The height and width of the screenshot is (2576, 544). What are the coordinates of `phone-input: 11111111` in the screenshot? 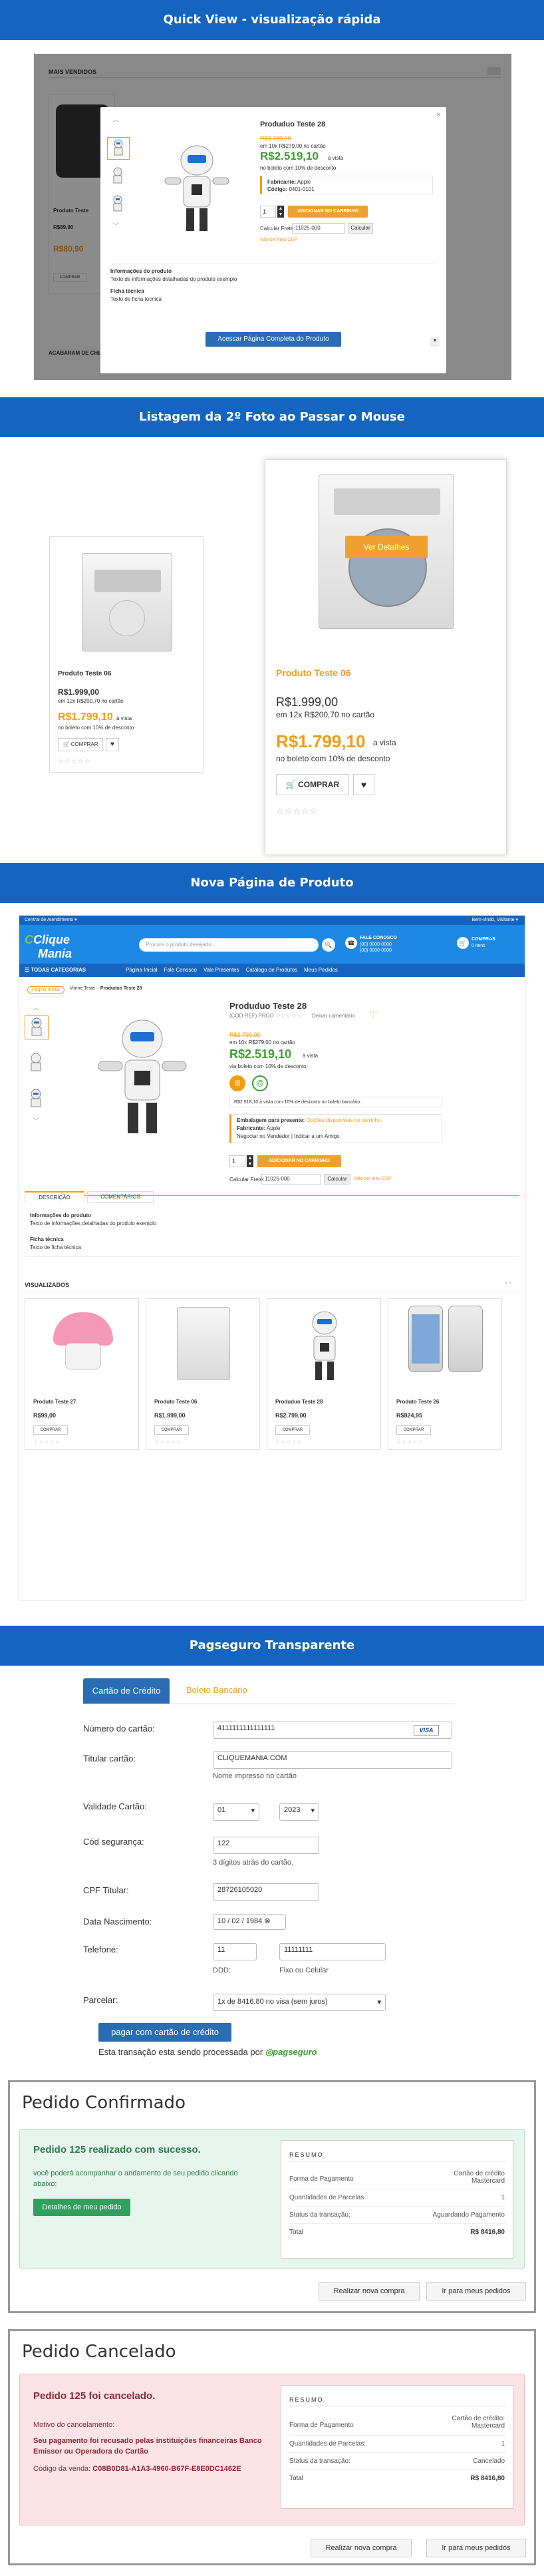 It's located at (332, 1952).